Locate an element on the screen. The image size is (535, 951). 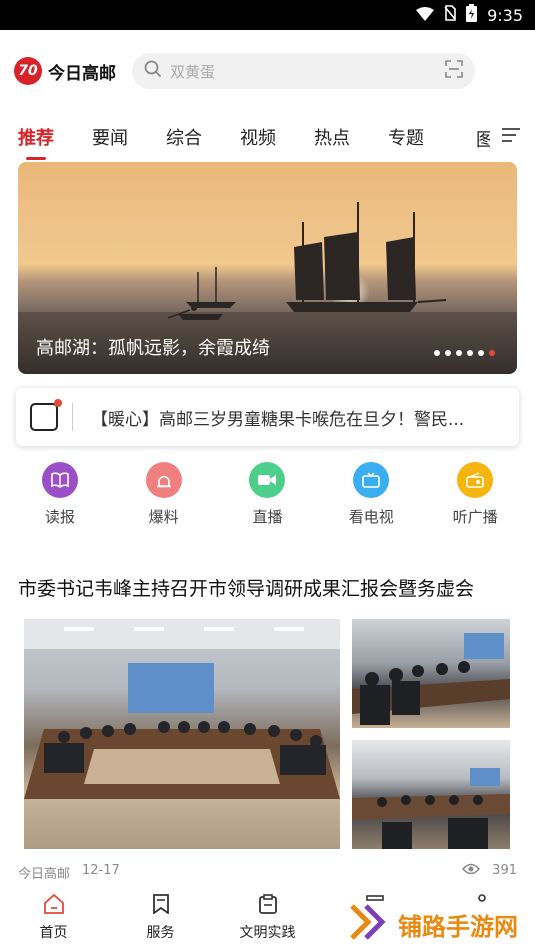
tab-recommend: 推荐 is located at coordinates (36, 142).